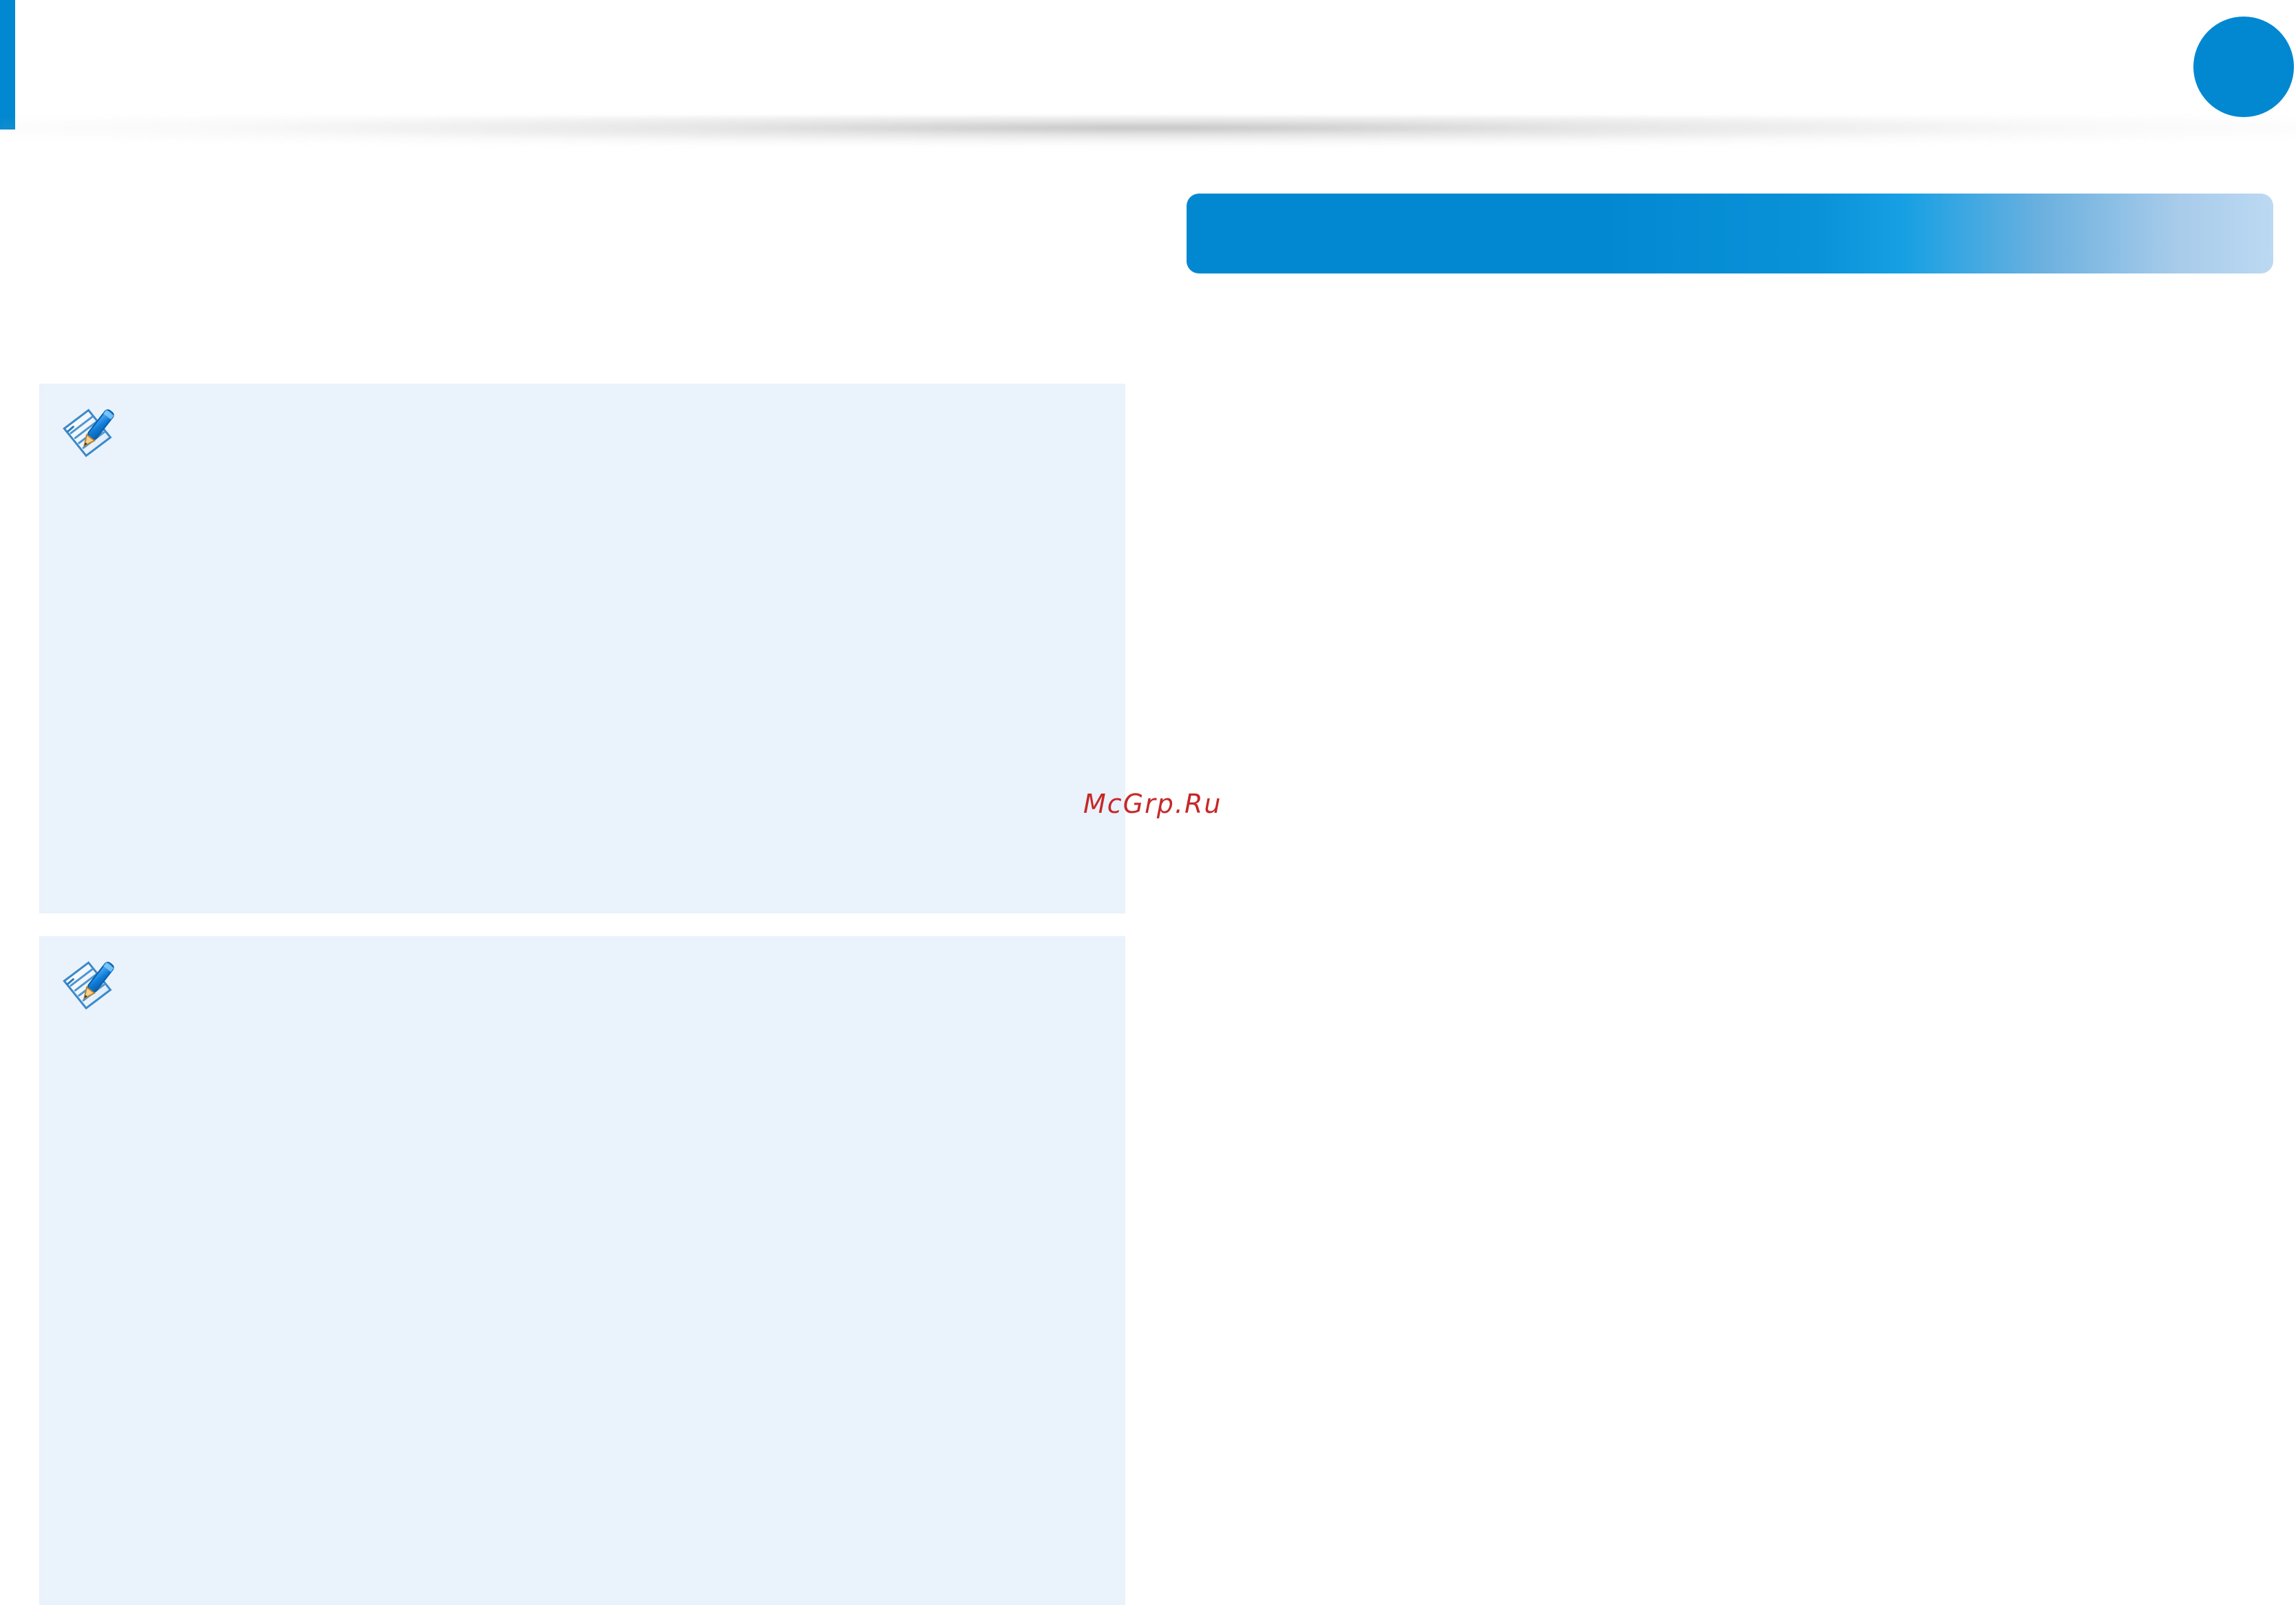 Image resolution: width=2296 pixels, height=1605 pixels. What do you see at coordinates (1148, 65) in the screenshot?
I see `page-header` at bounding box center [1148, 65].